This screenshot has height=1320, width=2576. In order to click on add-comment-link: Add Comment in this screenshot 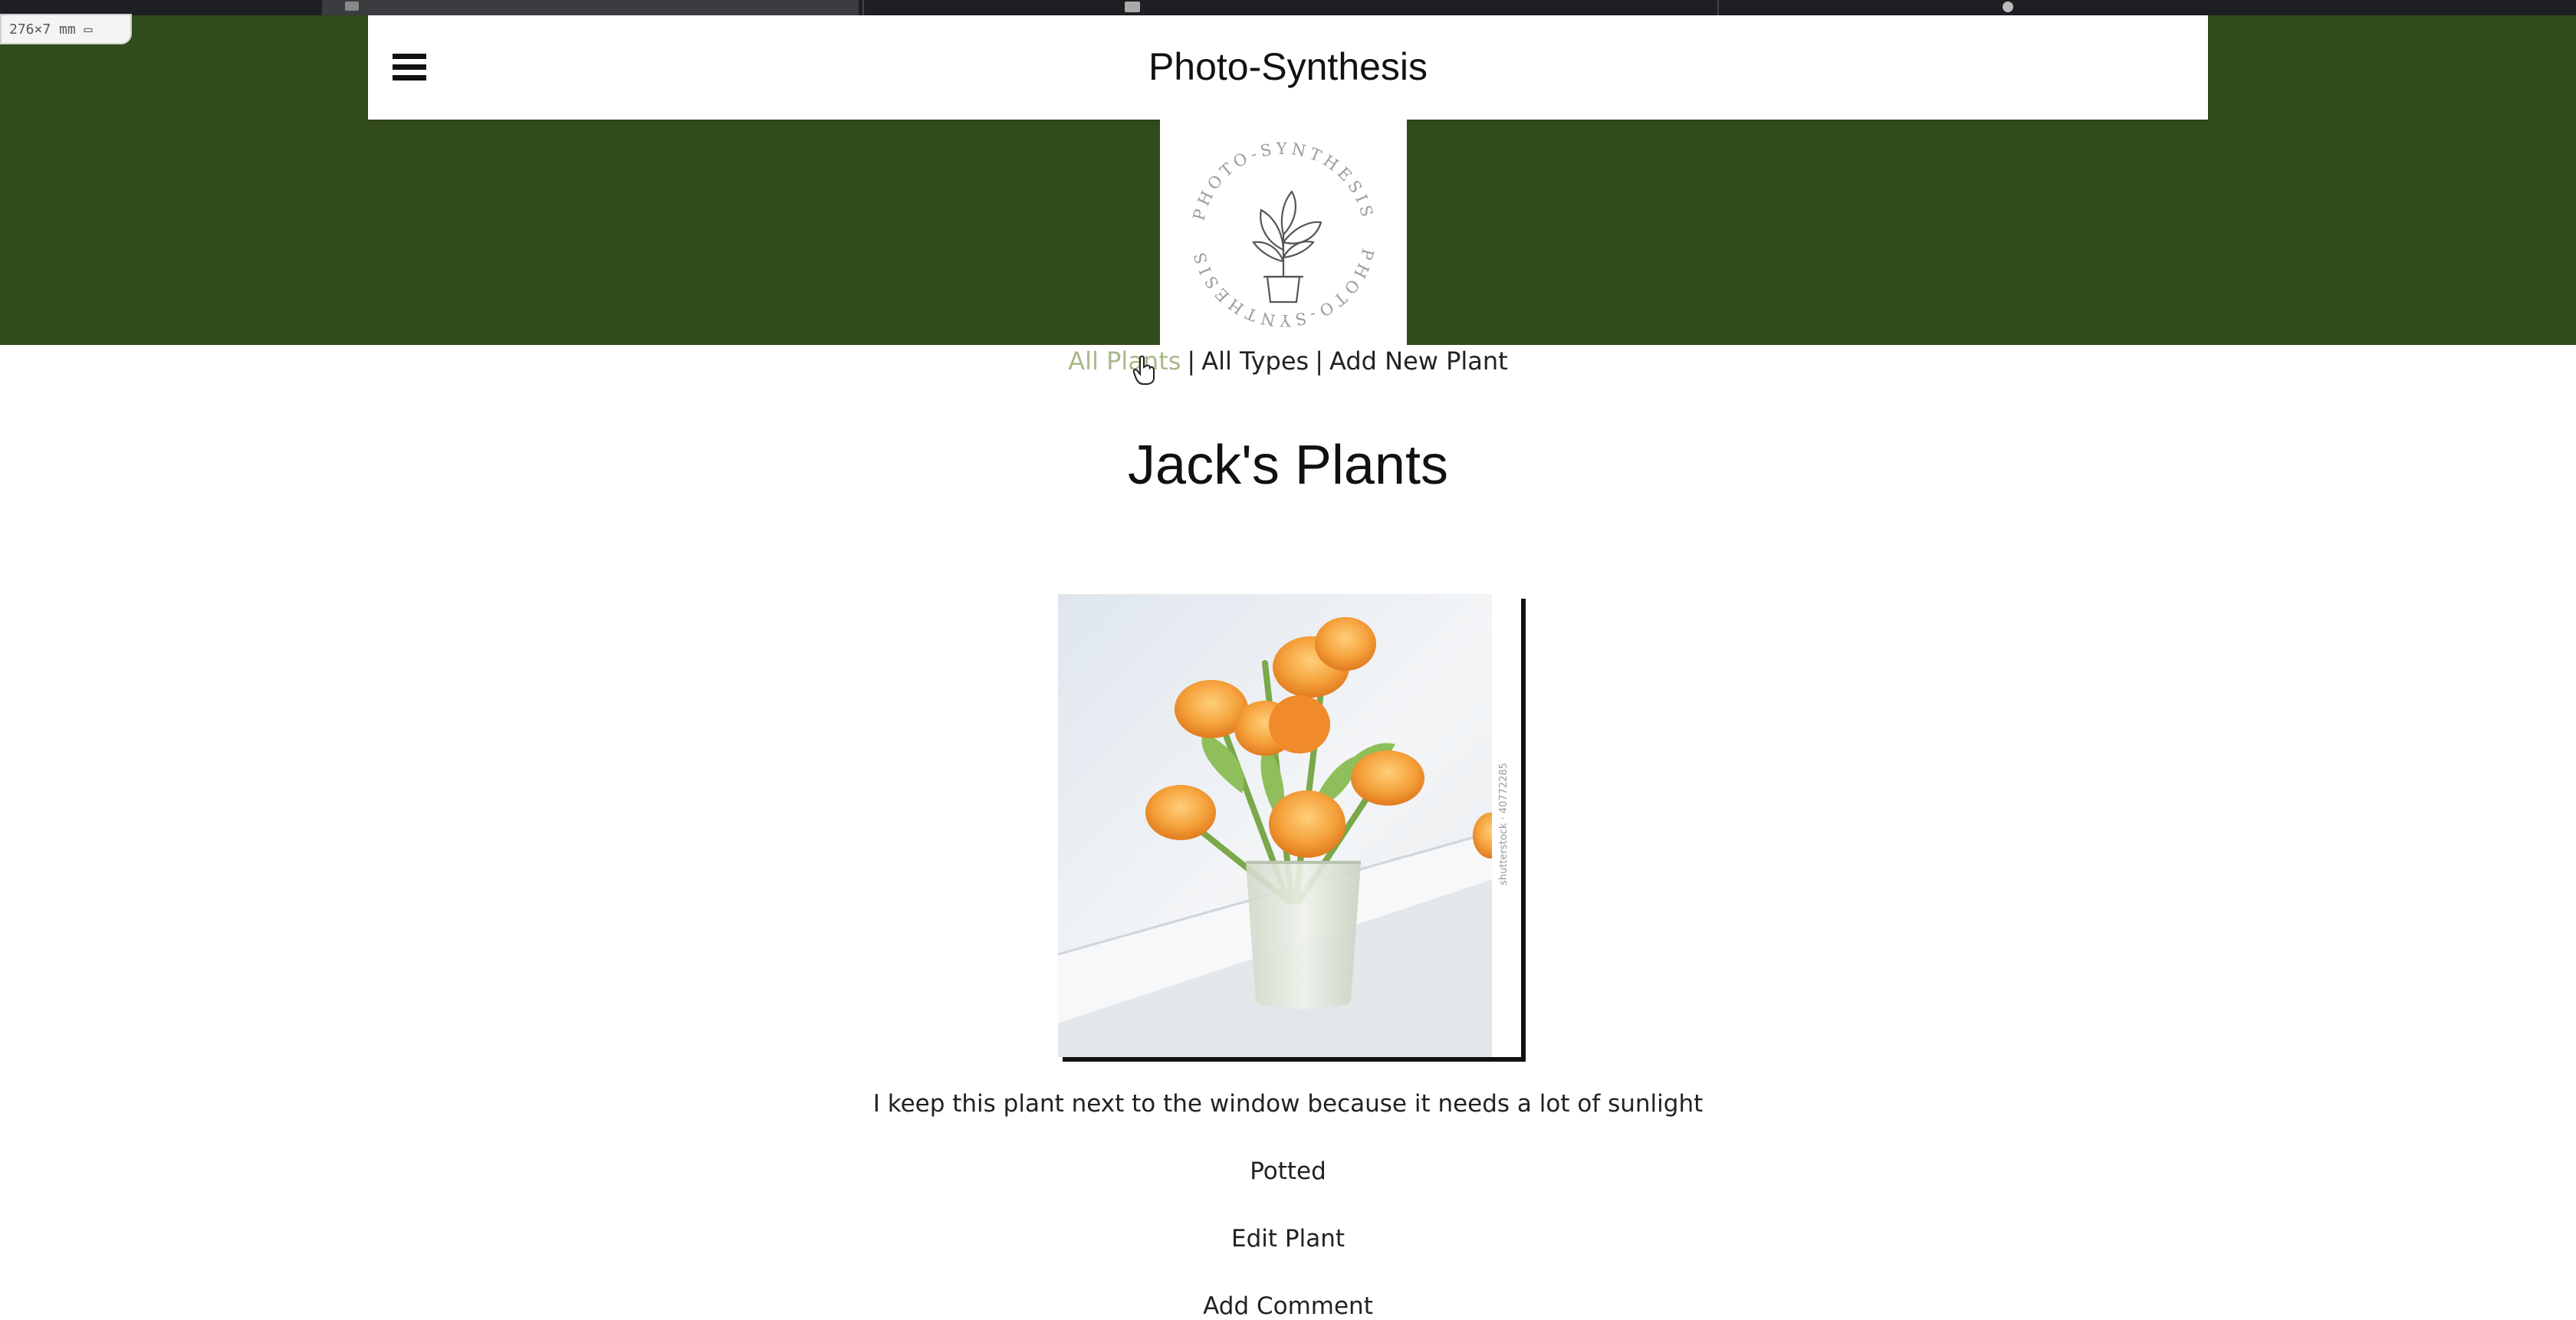, I will do `click(1288, 1306)`.